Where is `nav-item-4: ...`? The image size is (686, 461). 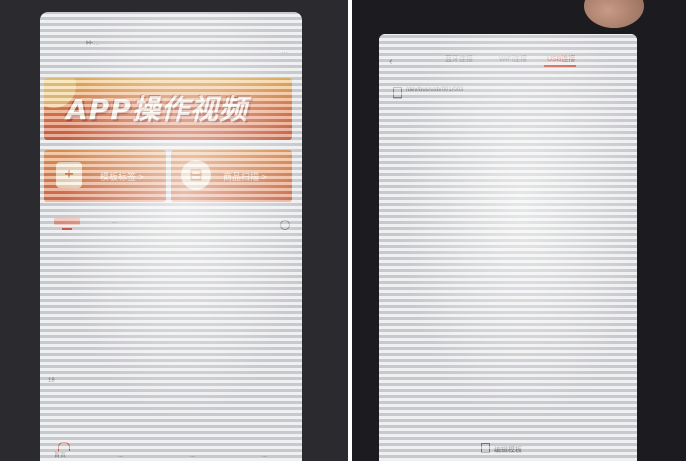 nav-item-4: ... is located at coordinates (264, 456).